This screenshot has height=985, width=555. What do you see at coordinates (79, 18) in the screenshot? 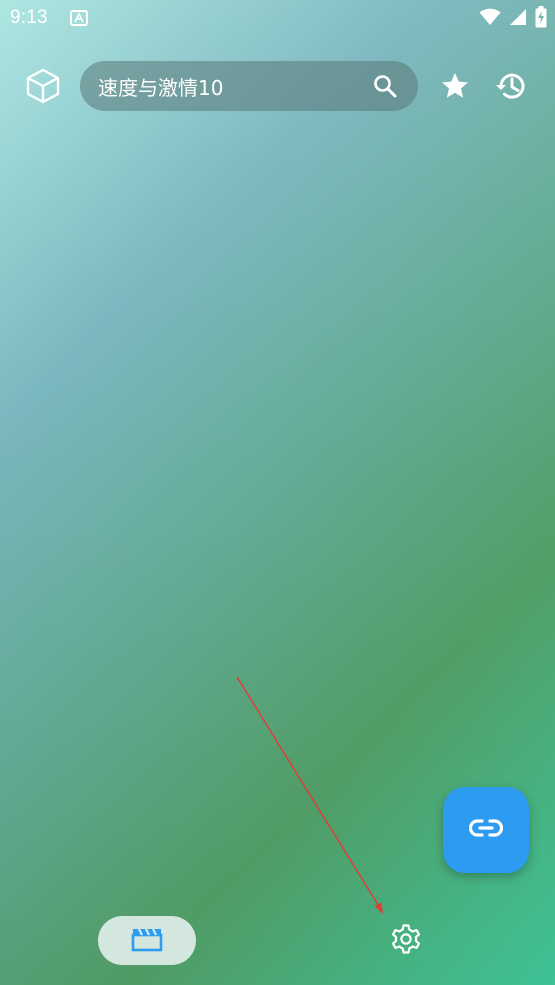
I see `android-auto-icon` at bounding box center [79, 18].